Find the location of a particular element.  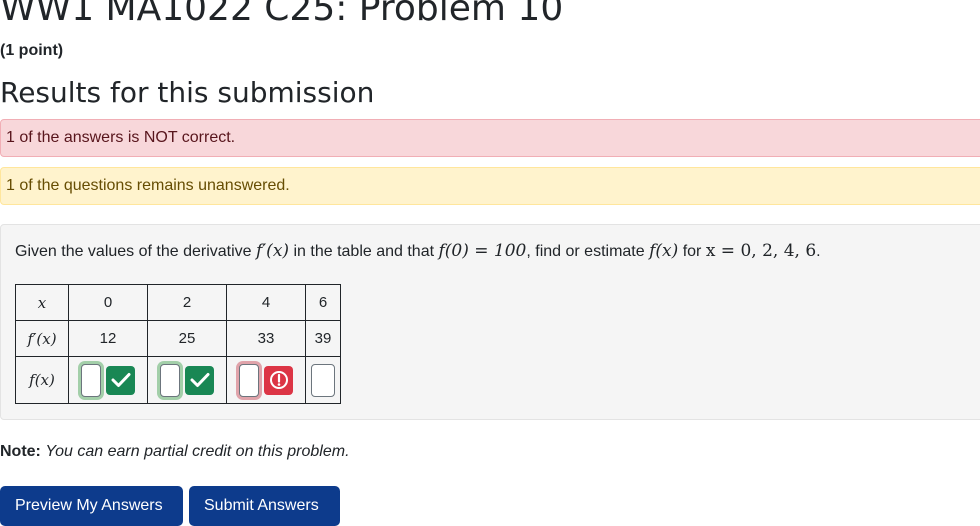

prompt-x-values: x = 0, 2, 4, 6 is located at coordinates (761, 251).